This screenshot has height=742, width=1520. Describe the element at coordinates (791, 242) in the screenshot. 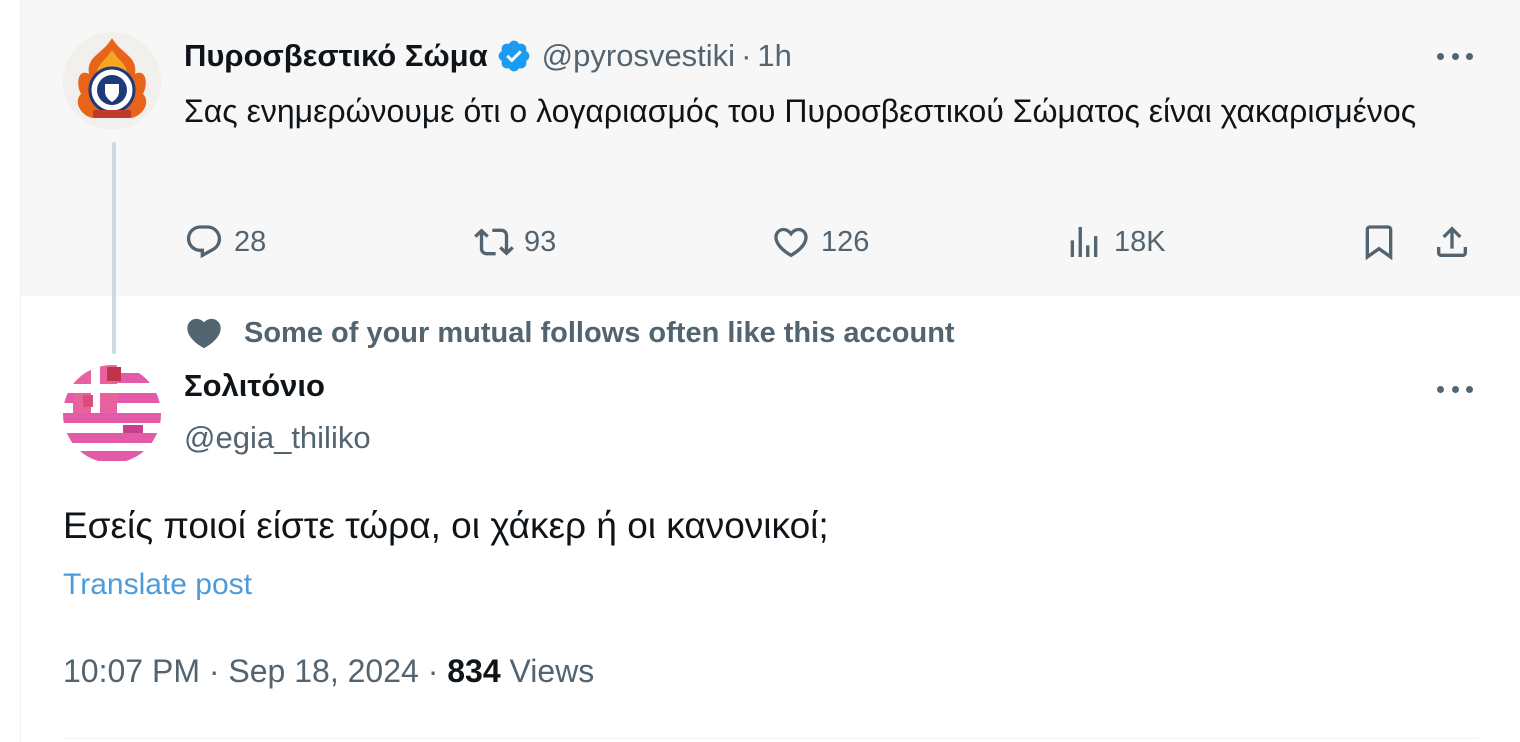

I see `heart-outline-icon` at that location.